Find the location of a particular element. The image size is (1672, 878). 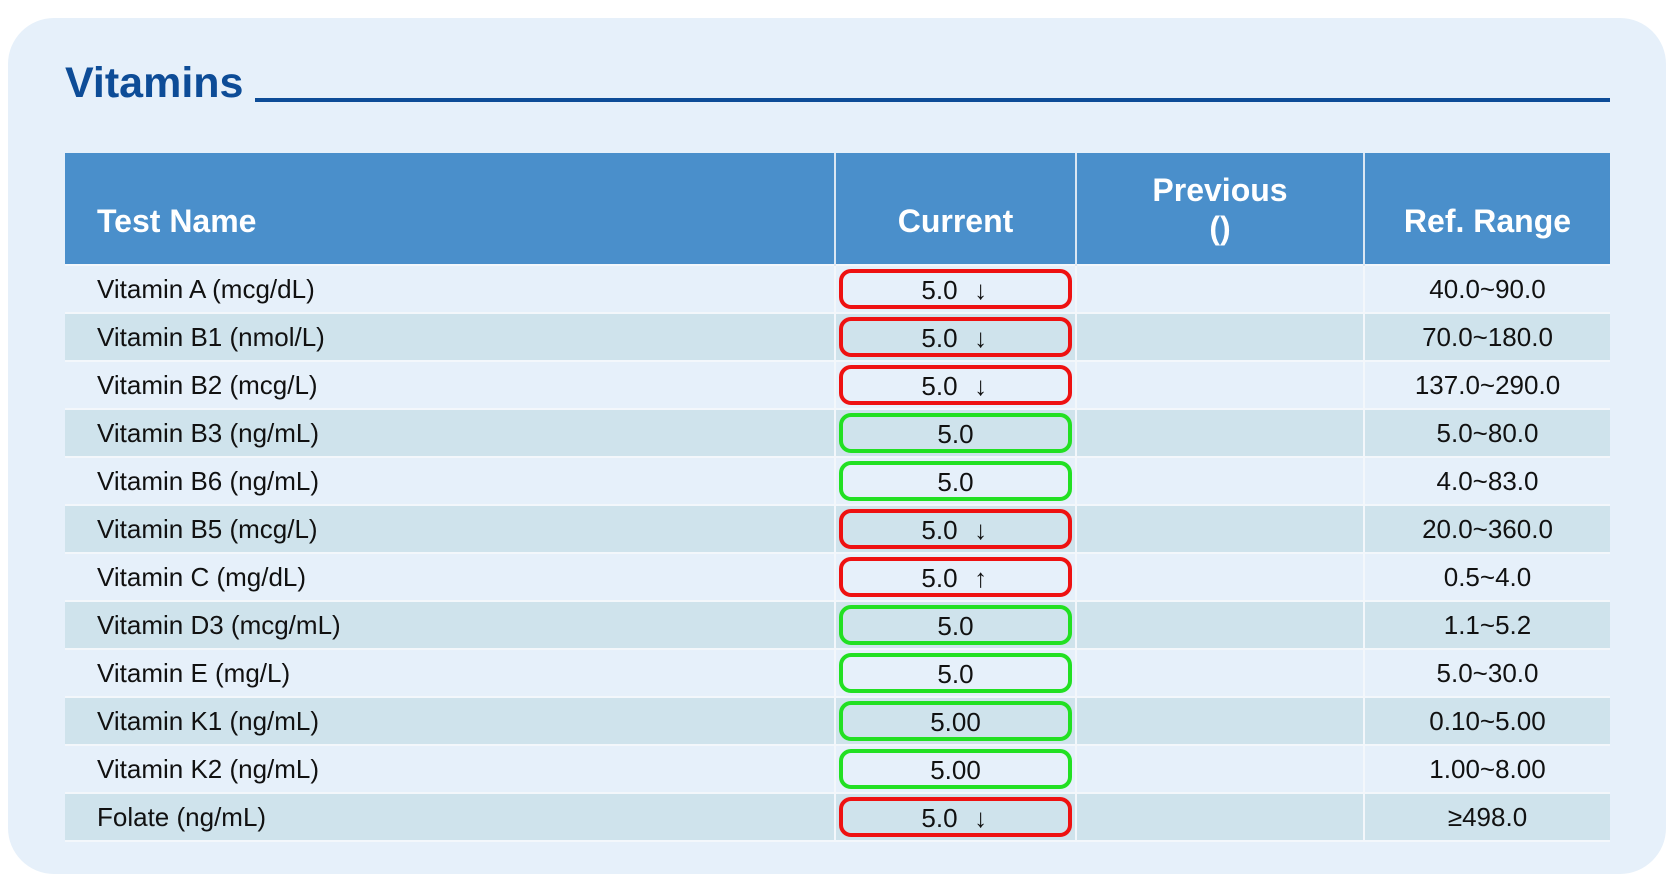

table-row: Vitamin B3 (ng/mL) 5.0 5.0~80.0 is located at coordinates (837, 433).